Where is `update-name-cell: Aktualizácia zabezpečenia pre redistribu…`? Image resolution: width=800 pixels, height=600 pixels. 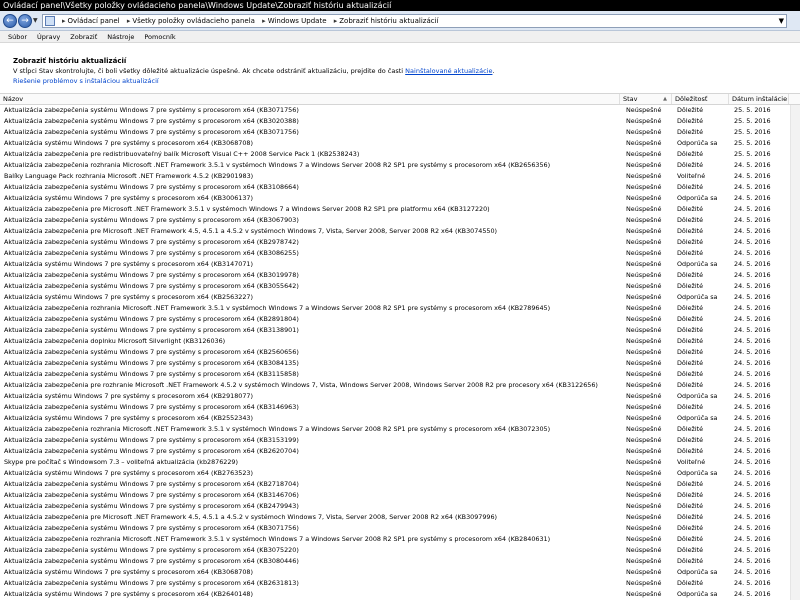
update-name-cell: Aktualizácia zabezpečenia pre redistribu… is located at coordinates (182, 154).